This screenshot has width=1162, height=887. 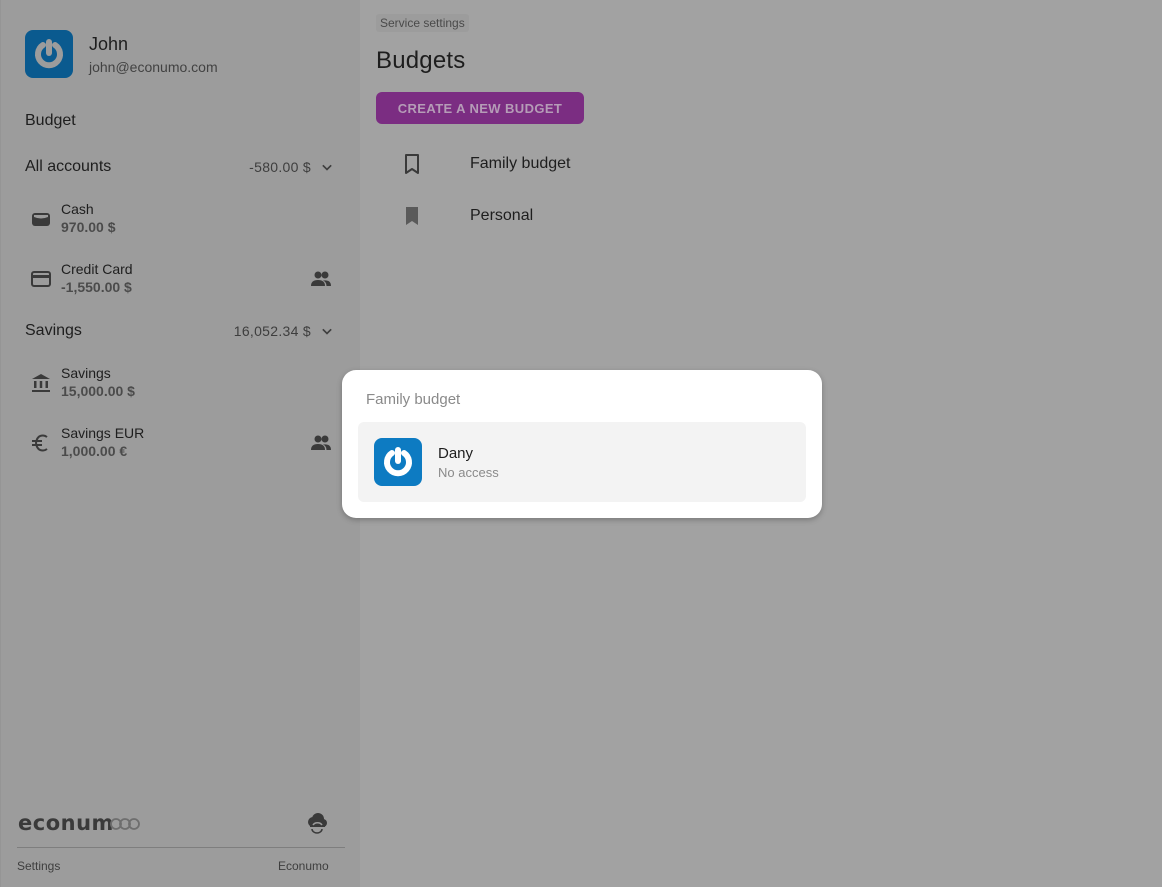 I want to click on credit-card-icon, so click(x=41, y=279).